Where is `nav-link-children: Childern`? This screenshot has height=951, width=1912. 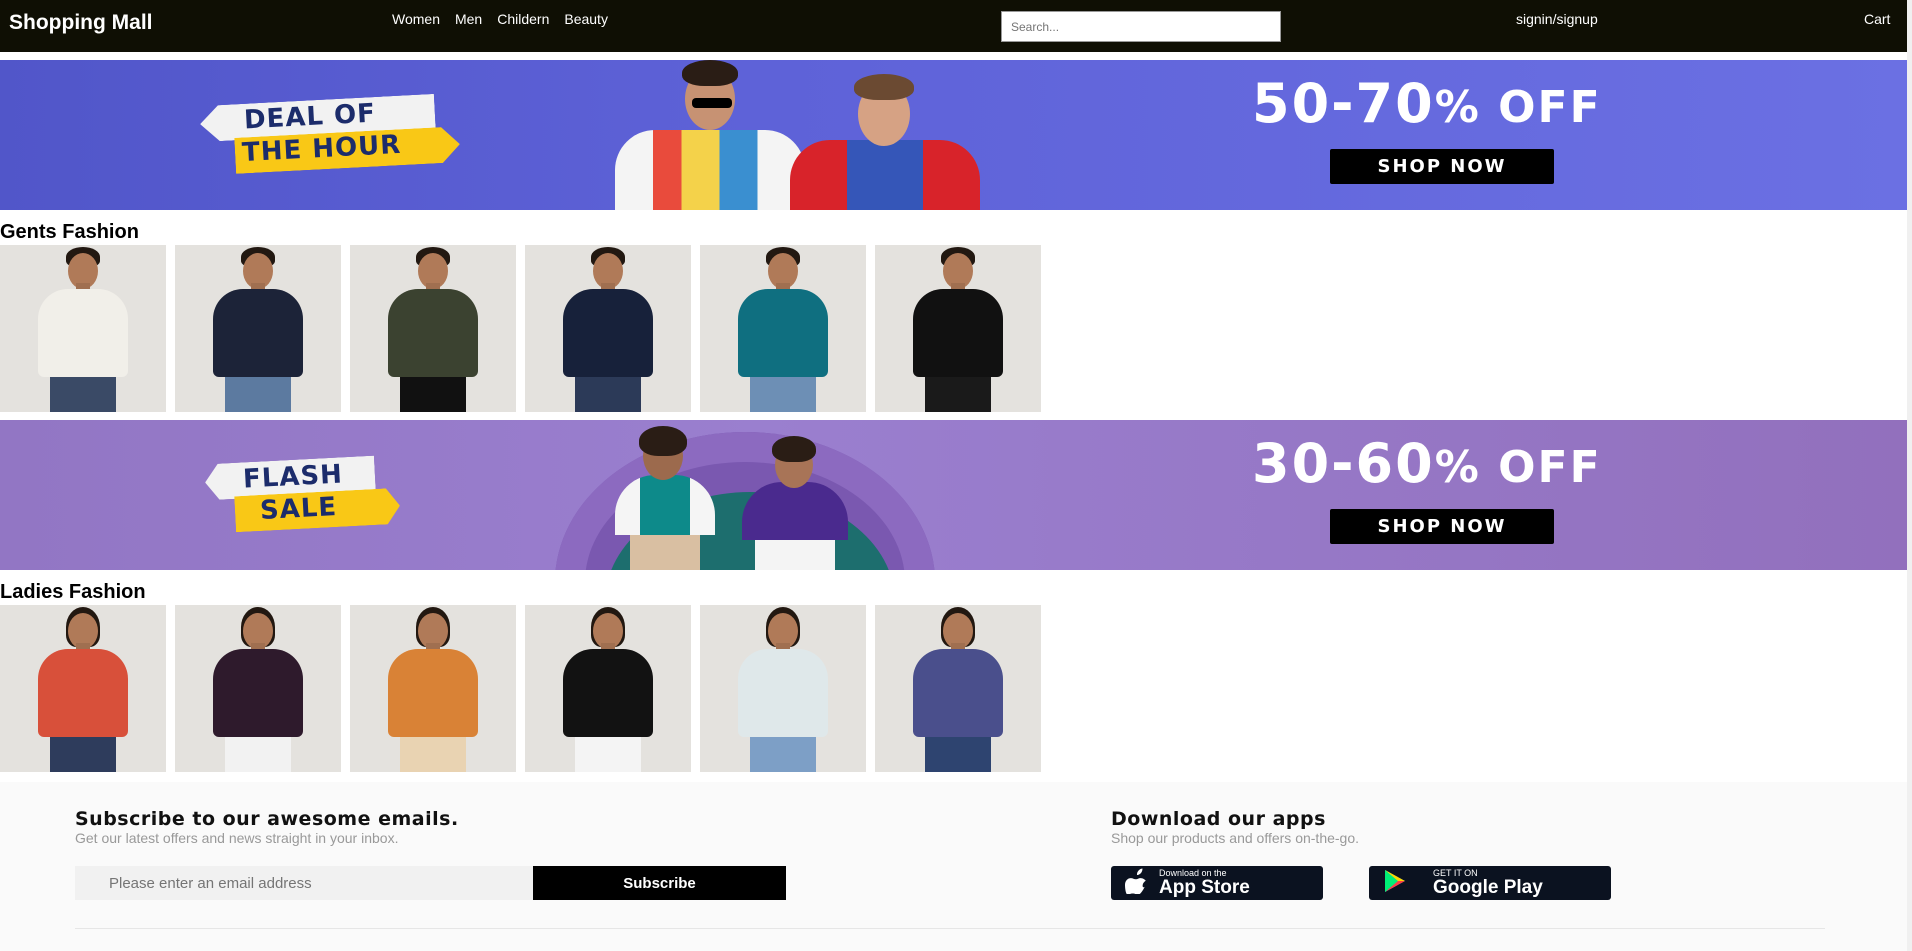
nav-link-children: Childern is located at coordinates (523, 19).